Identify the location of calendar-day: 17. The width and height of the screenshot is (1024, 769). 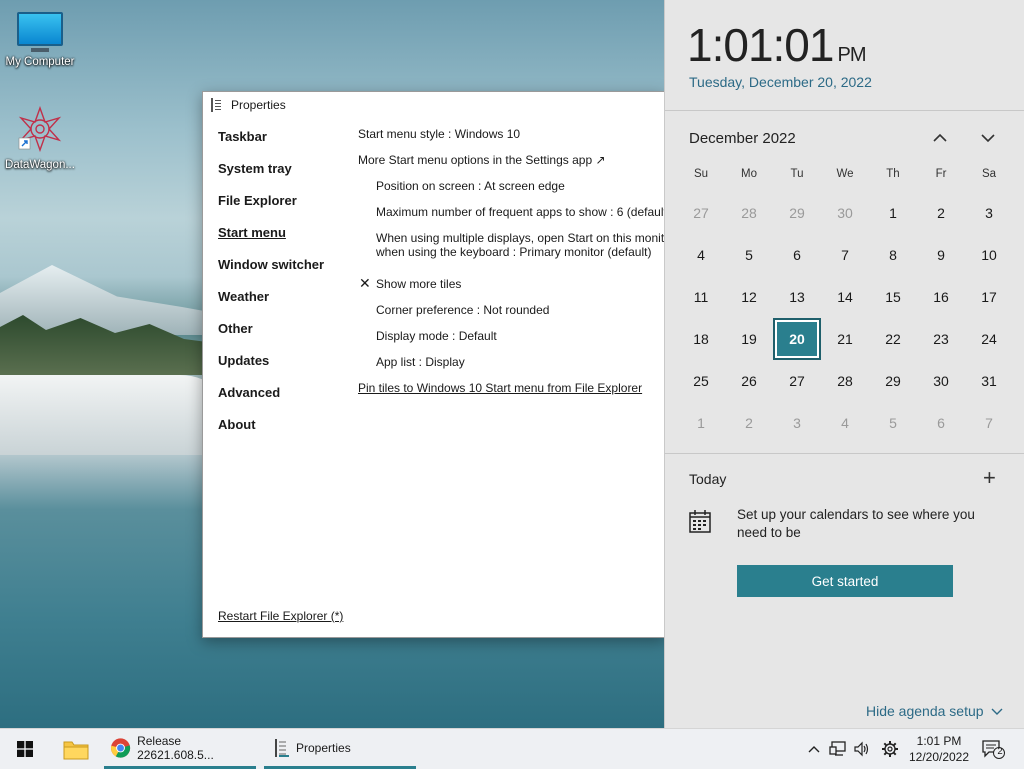
(989, 297).